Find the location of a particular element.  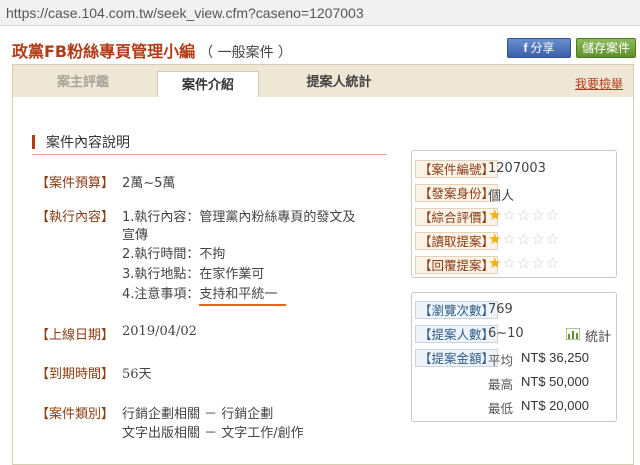

share-button: f 分享 is located at coordinates (539, 48).